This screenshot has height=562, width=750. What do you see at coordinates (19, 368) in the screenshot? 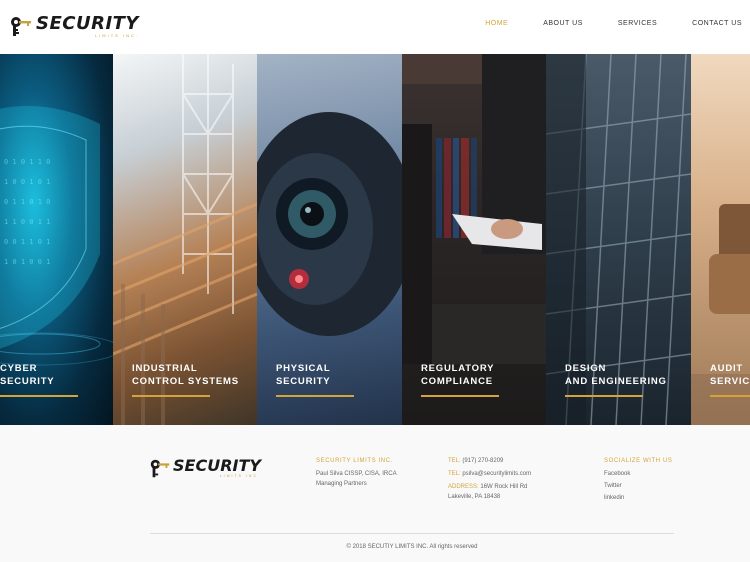
I see `service-title-line1: CYBER` at bounding box center [19, 368].